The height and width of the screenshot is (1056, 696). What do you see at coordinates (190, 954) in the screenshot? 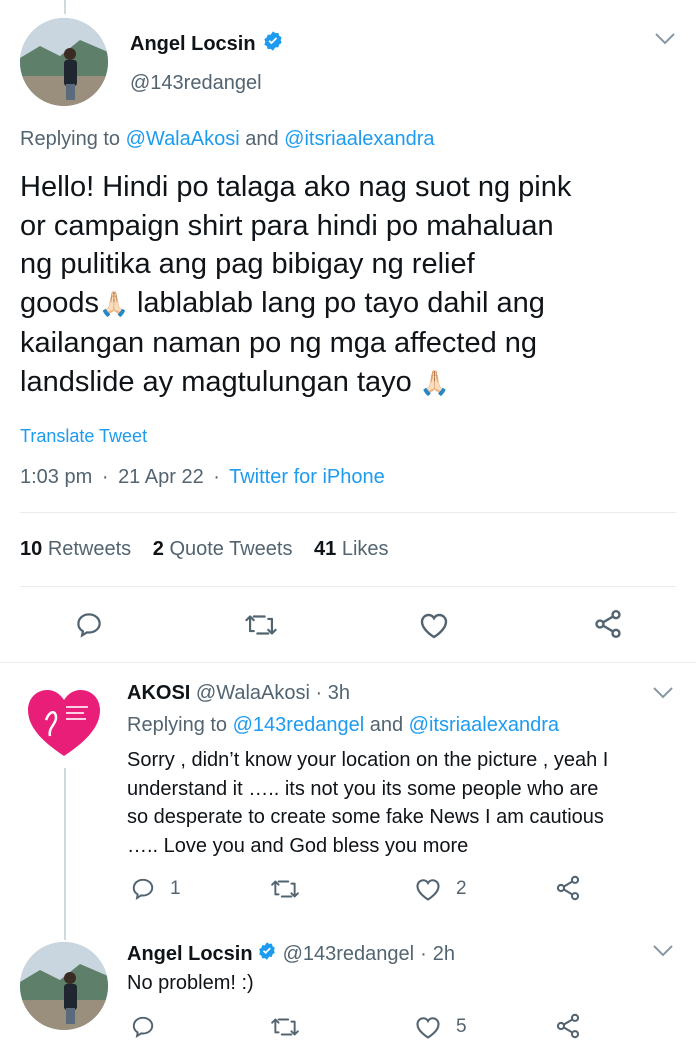
I see `reply2-author-name: Angel Locsin` at bounding box center [190, 954].